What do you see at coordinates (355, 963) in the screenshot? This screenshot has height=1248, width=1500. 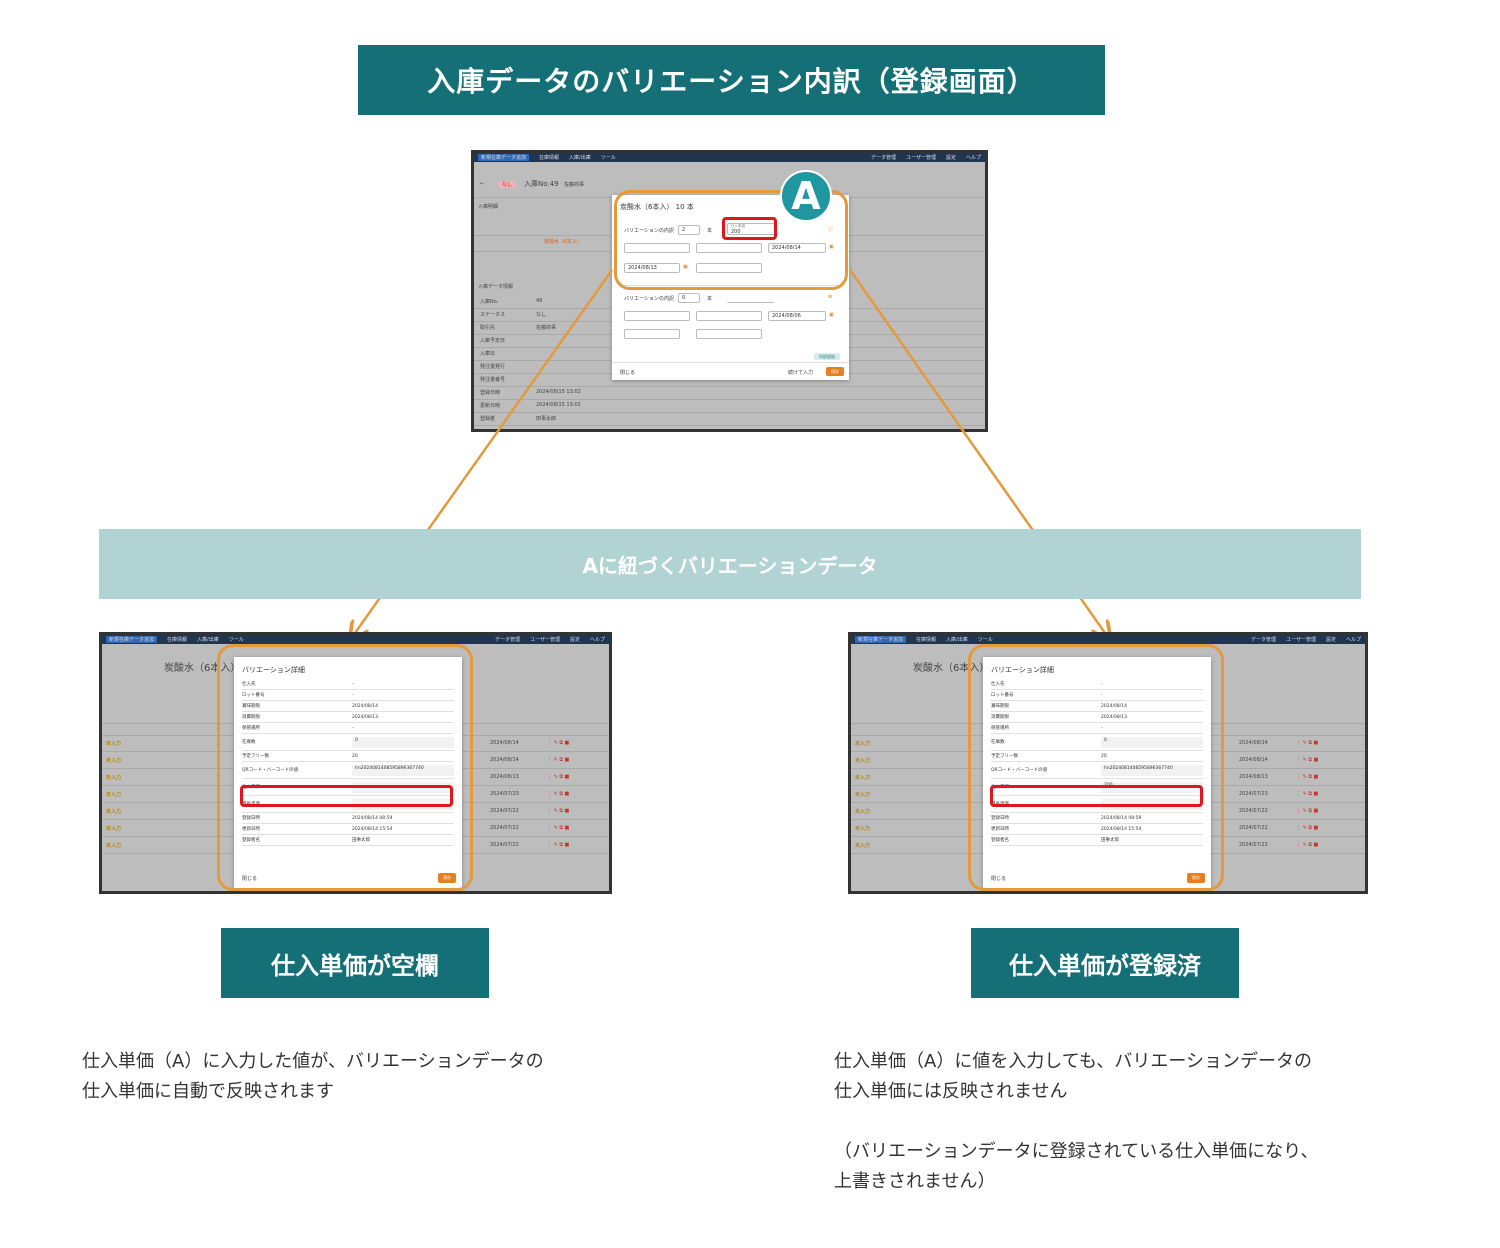 I see `label-left: 仕入単価が空欄` at bounding box center [355, 963].